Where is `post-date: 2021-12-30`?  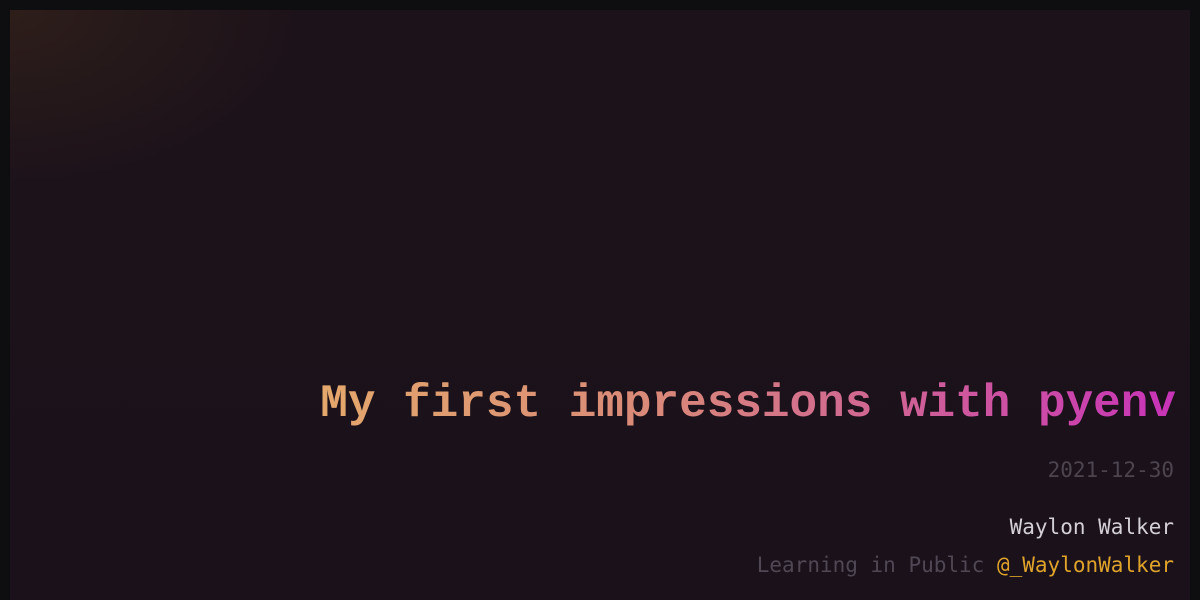
post-date: 2021-12-30 is located at coordinates (1110, 470).